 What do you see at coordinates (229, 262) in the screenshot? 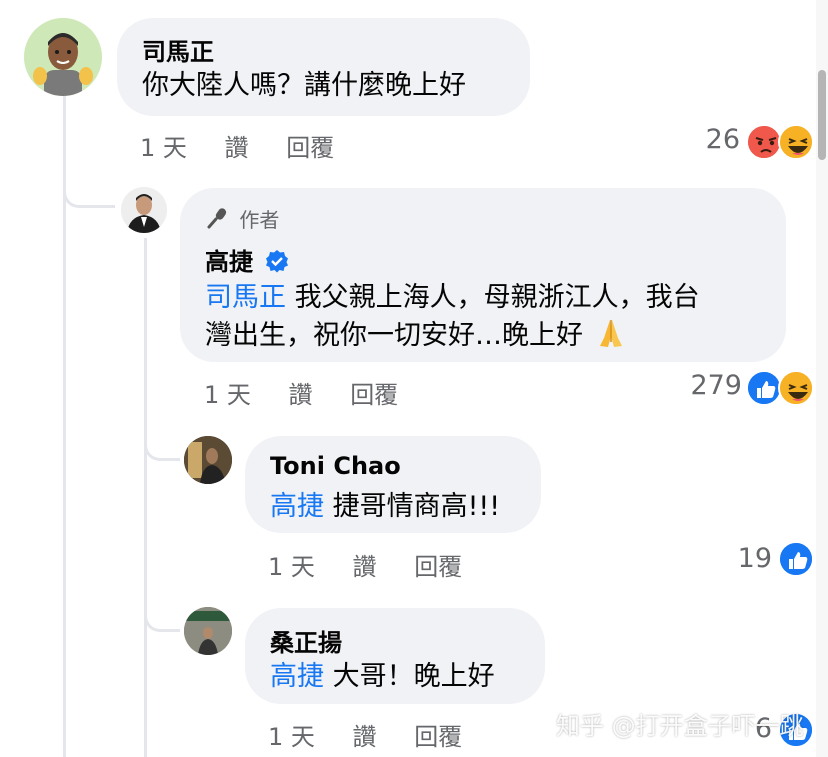
I see `comment-author-name: 高捷` at bounding box center [229, 262].